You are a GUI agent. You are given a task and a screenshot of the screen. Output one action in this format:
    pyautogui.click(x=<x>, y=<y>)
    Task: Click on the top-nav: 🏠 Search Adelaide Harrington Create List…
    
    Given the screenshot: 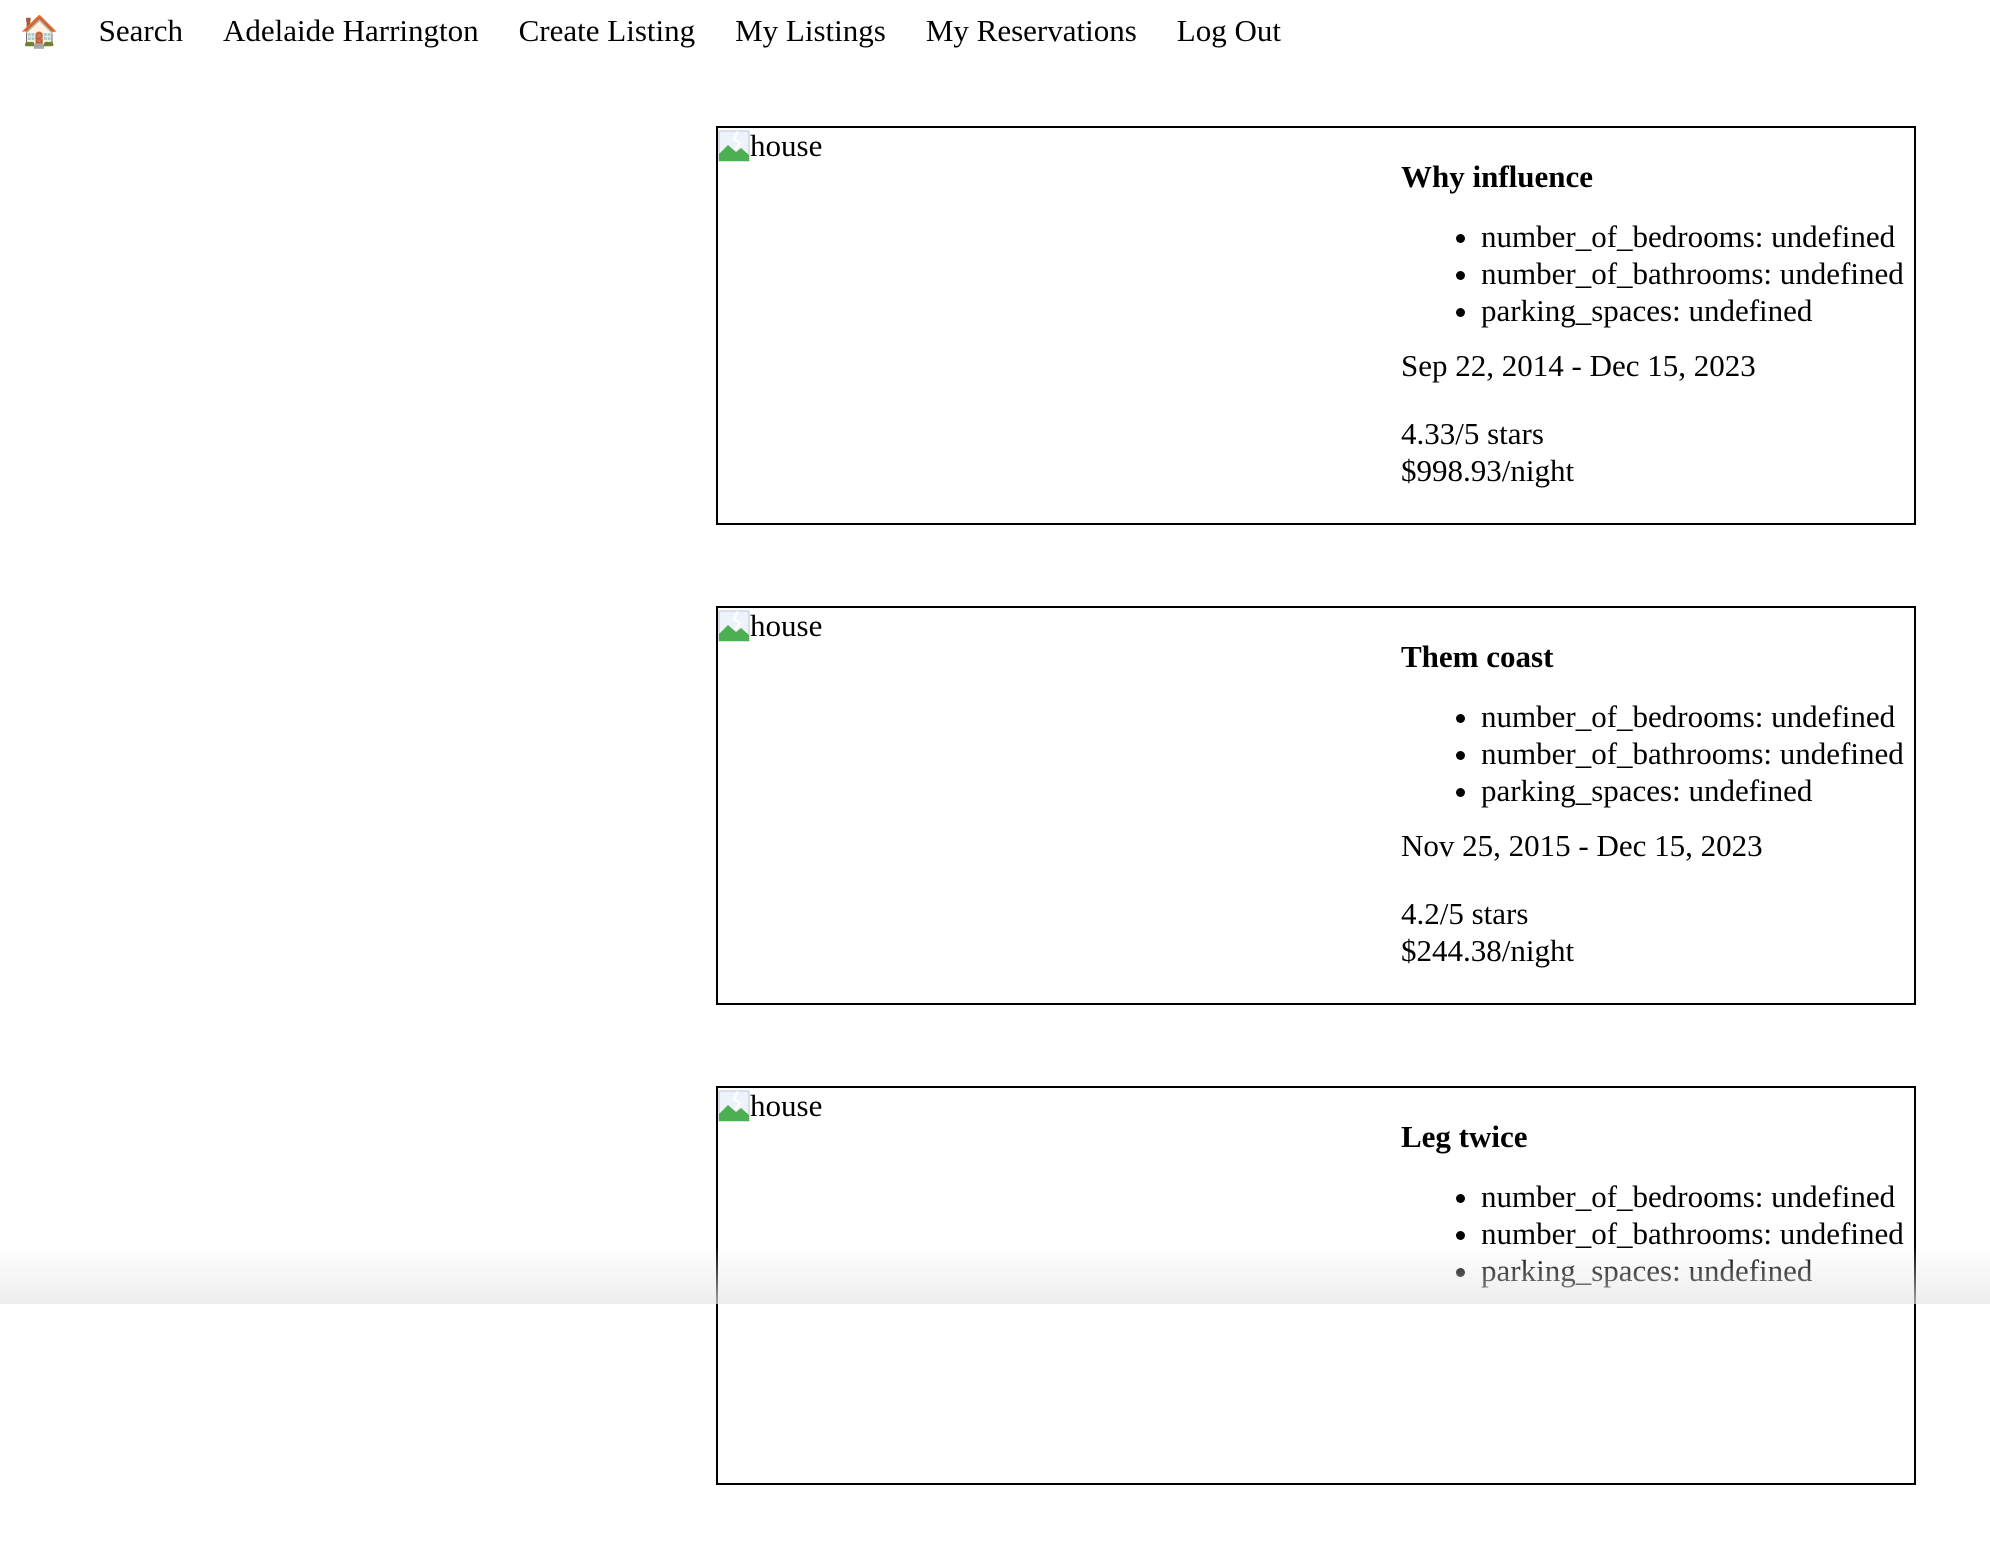 What is the action you would take?
    pyautogui.click(x=660, y=31)
    